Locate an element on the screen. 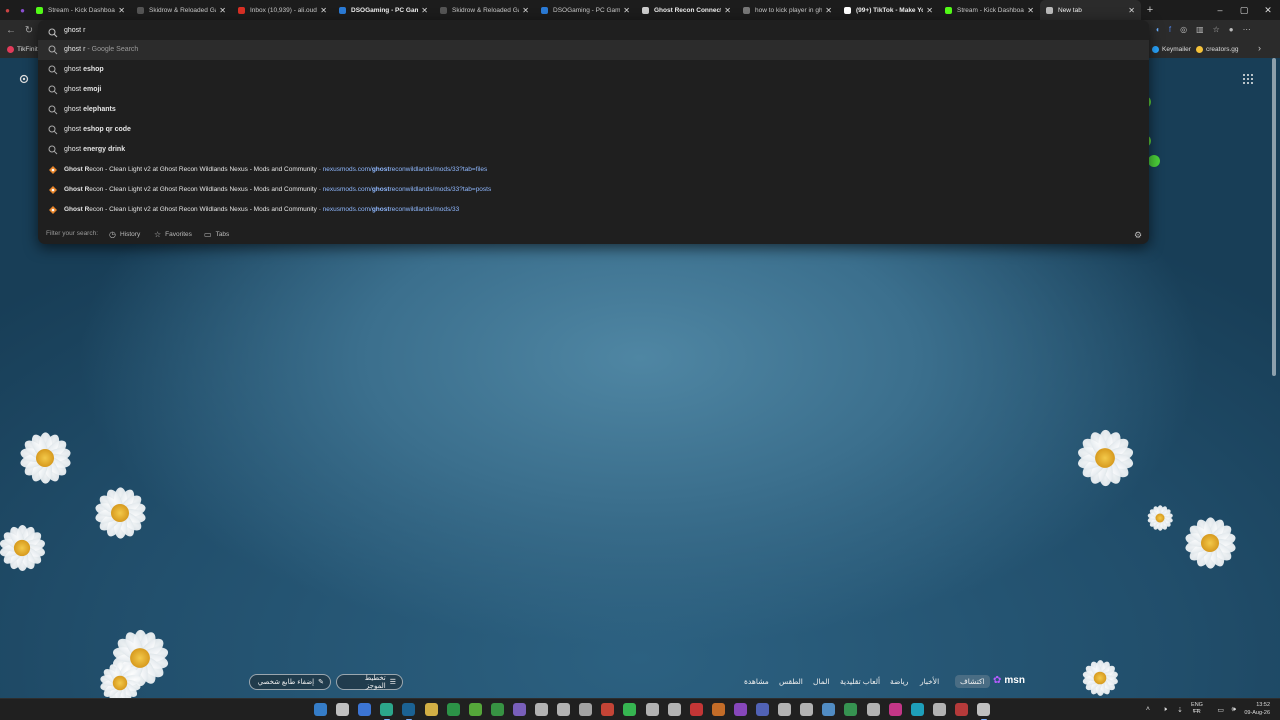 The width and height of the screenshot is (1280, 720). search-suggestion: ghost energy drink is located at coordinates (593, 150).